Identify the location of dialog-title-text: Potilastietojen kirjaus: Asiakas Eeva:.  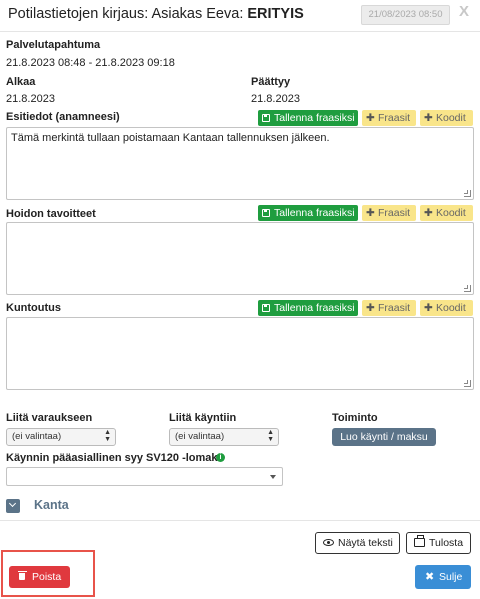
(128, 14).